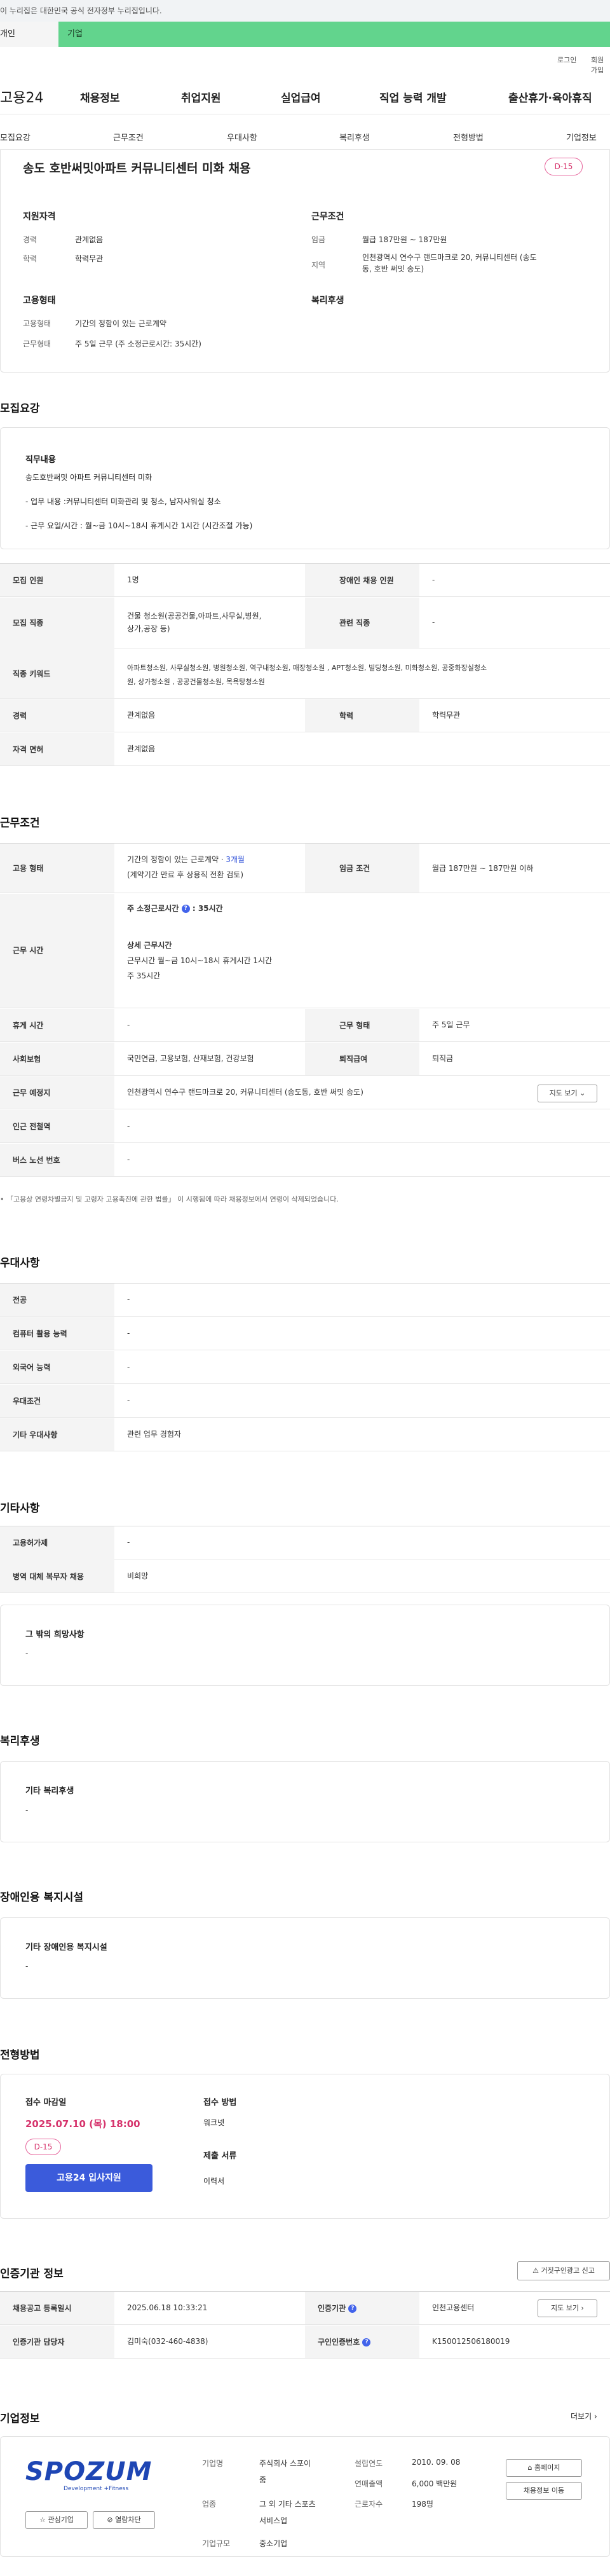 This screenshot has width=610, height=2576. What do you see at coordinates (27, 1809) in the screenshot?
I see `welfare-card-value: -` at bounding box center [27, 1809].